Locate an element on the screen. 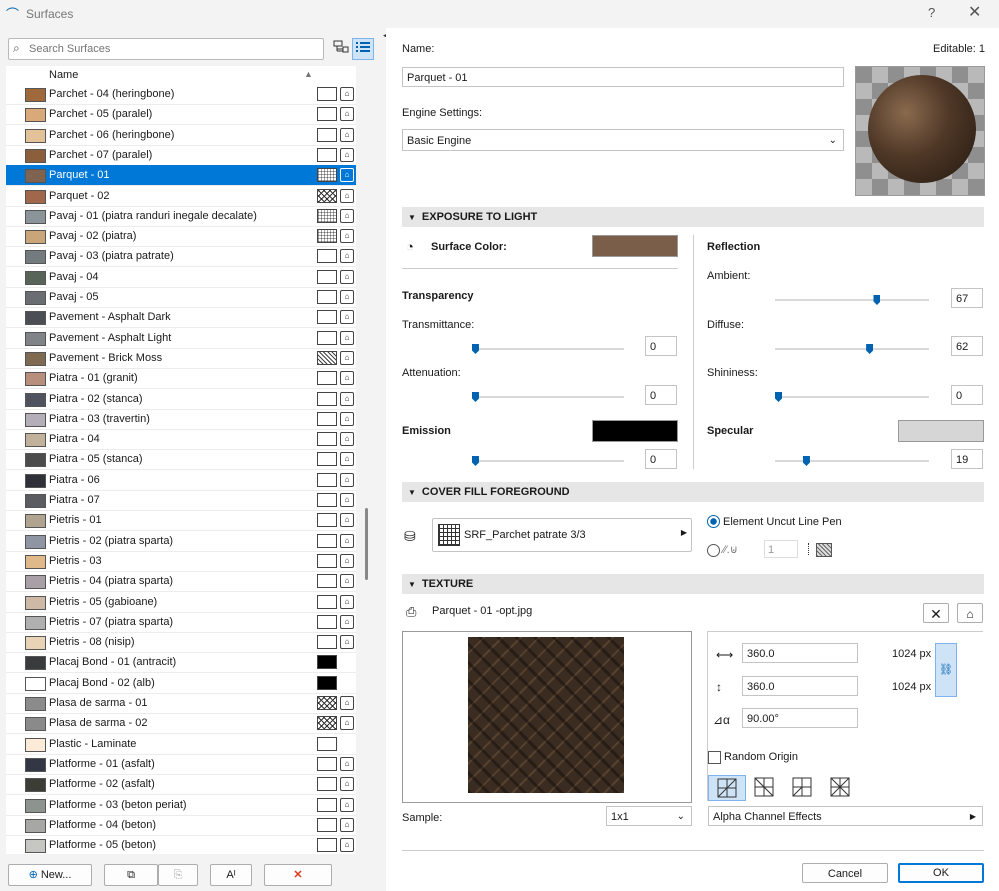 The width and height of the screenshot is (999, 891). list-item: Piatra - 01 (granit) ⌂ is located at coordinates (181, 379).